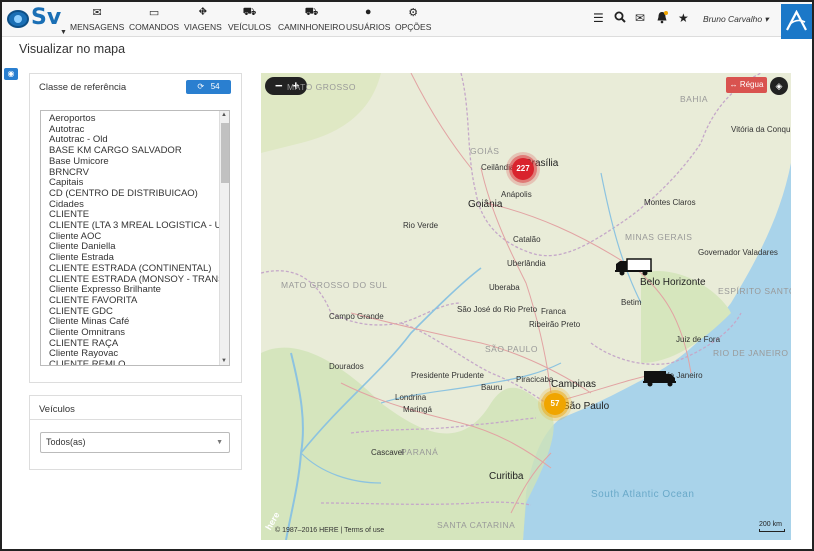 This screenshot has width=814, height=551. Describe the element at coordinates (553, 311) in the screenshot. I see `map-city-label: Franca` at that location.